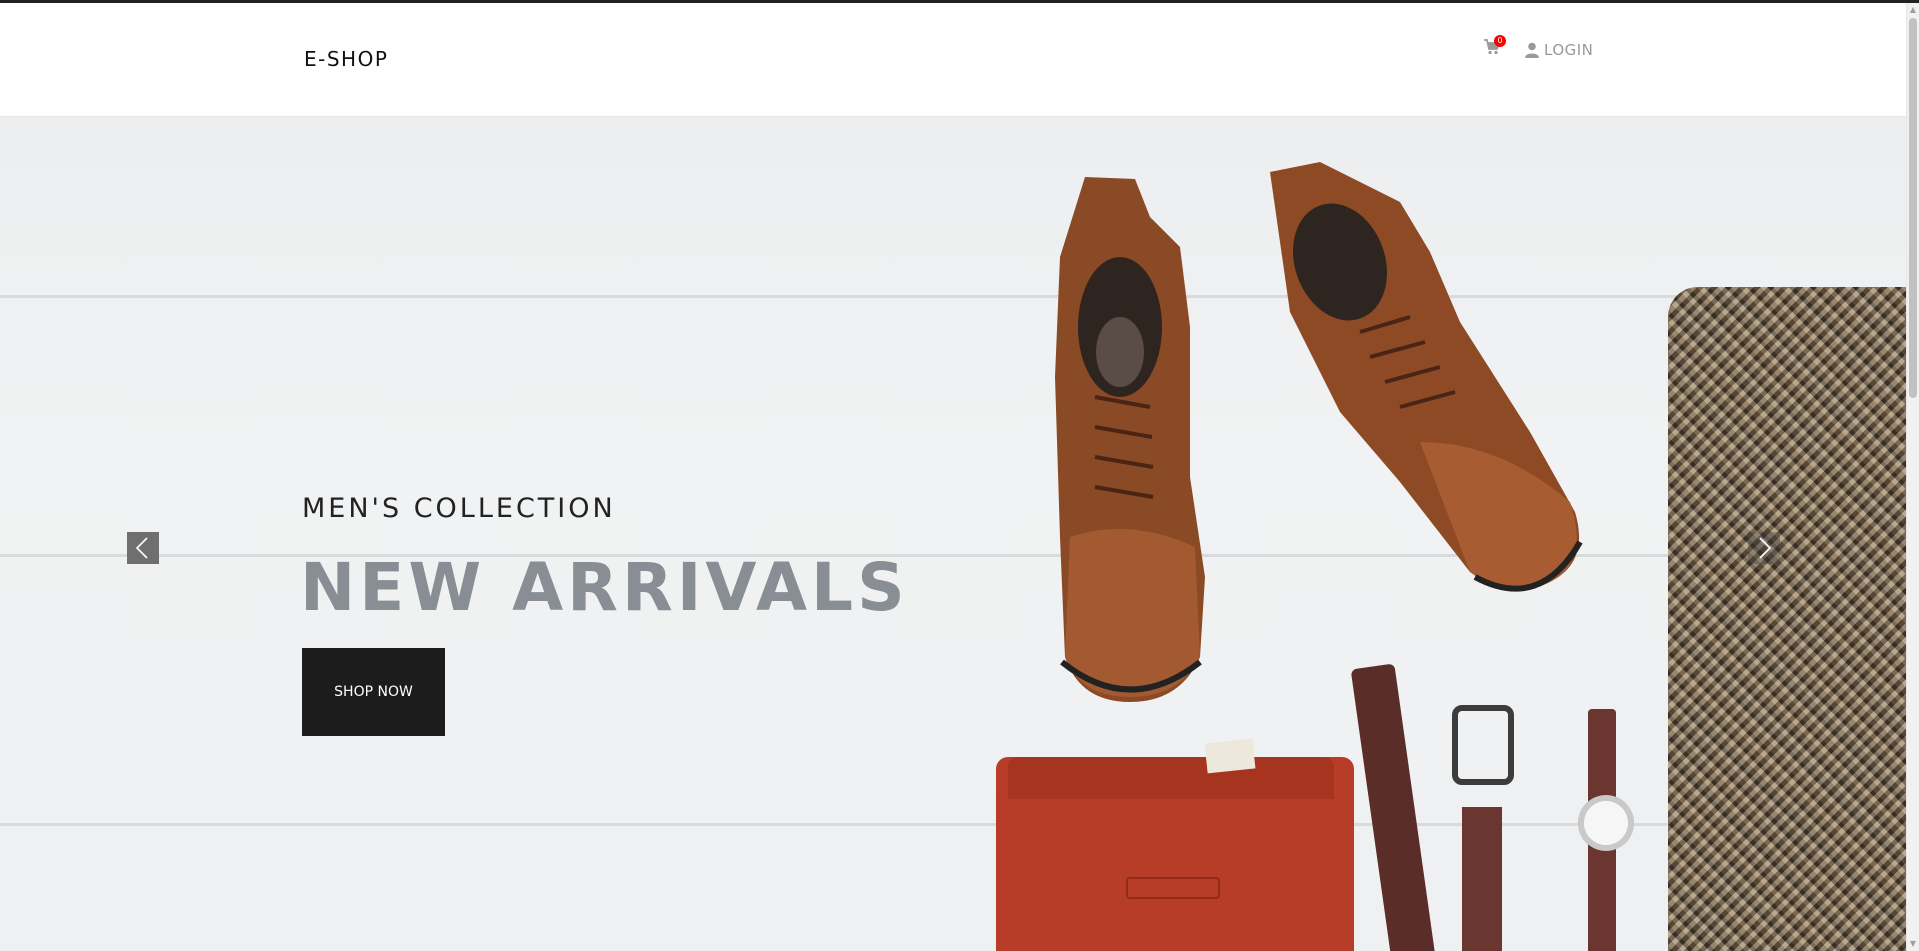 This screenshot has width=1919, height=951. Describe the element at coordinates (1500, 41) in the screenshot. I see `cart-count-badge: 0` at that location.